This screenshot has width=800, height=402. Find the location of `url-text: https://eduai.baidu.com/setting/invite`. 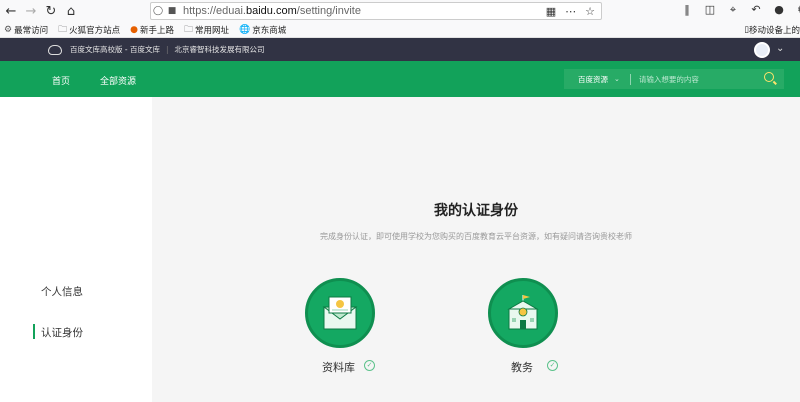

url-text: https://eduai.baidu.com/setting/invite is located at coordinates (272, 11).